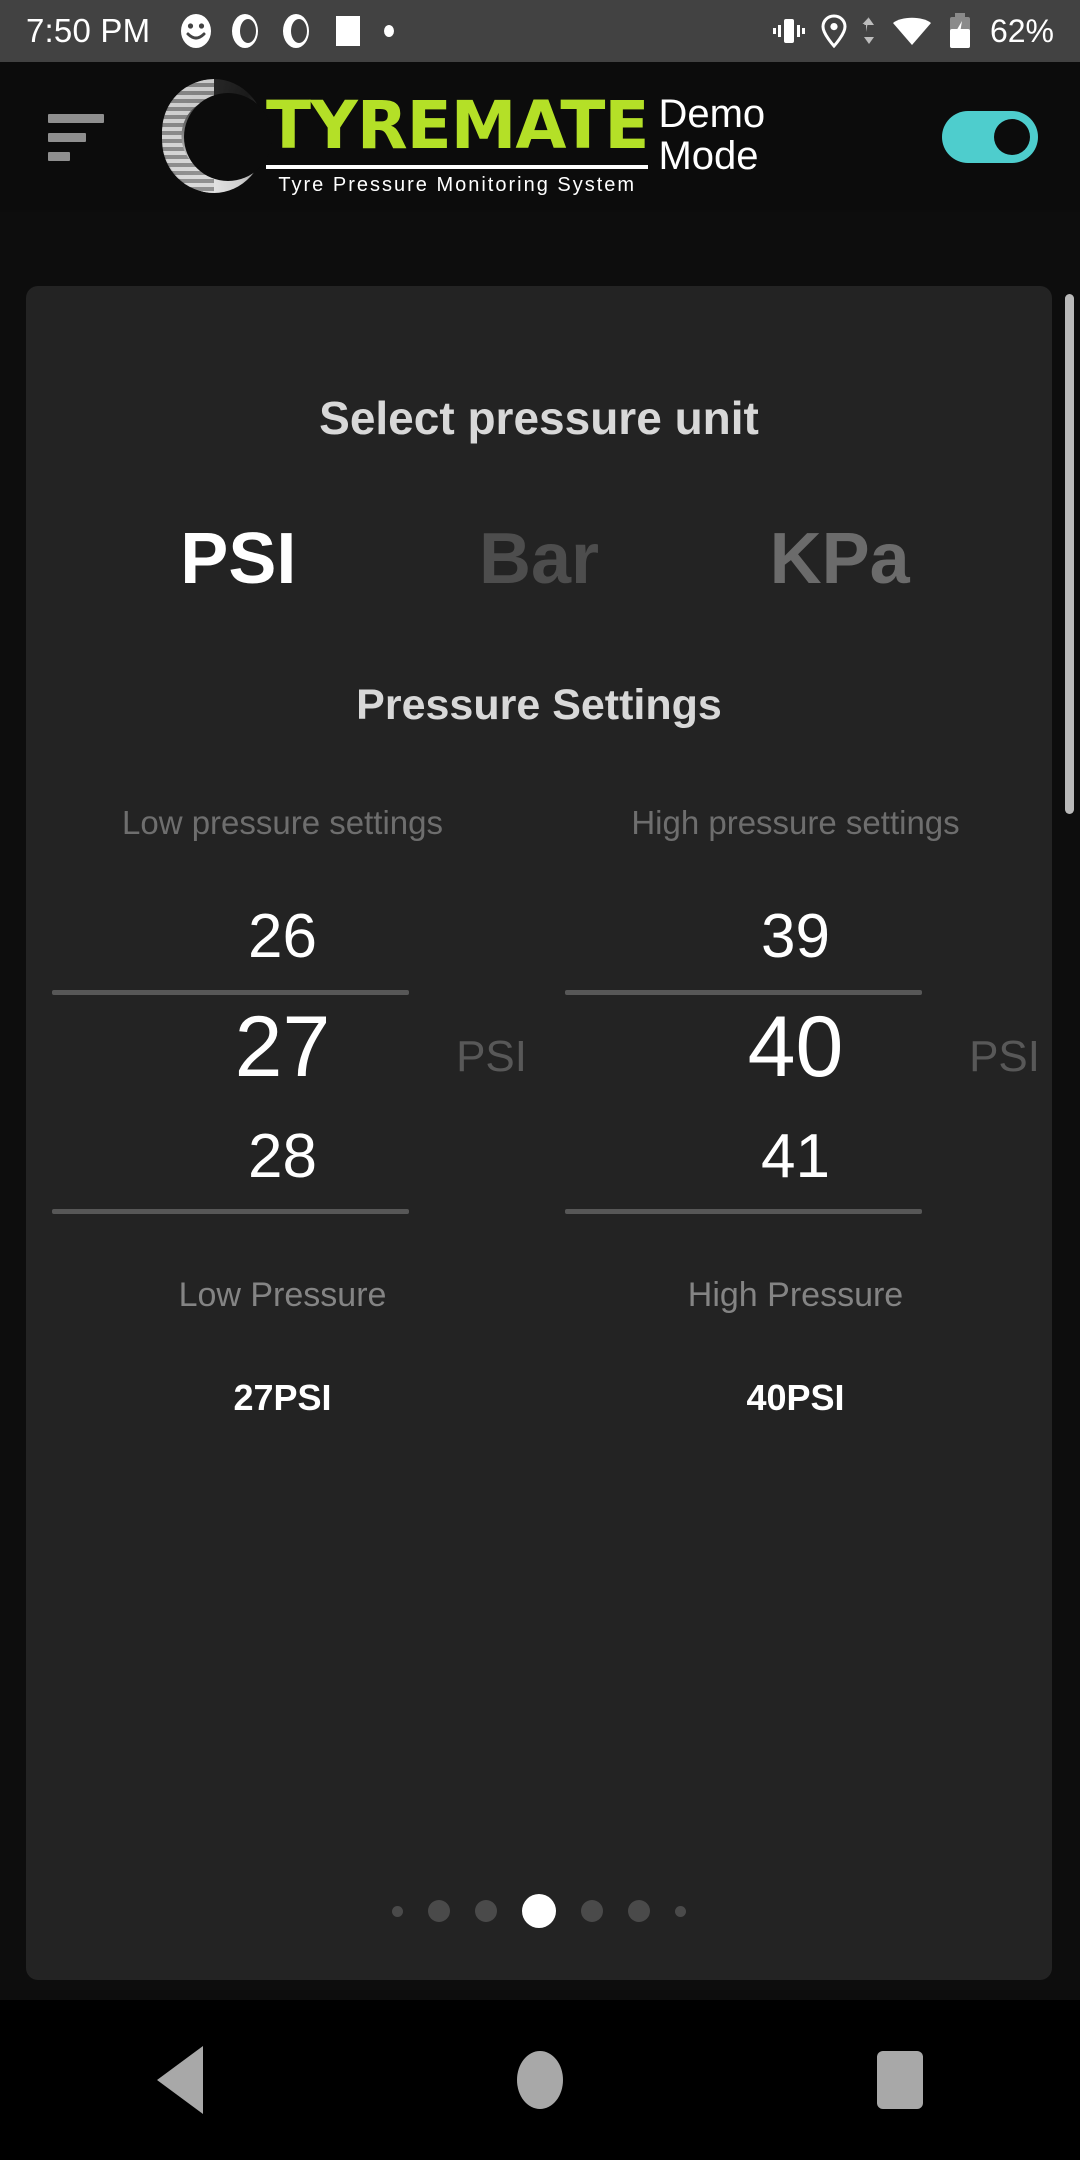  What do you see at coordinates (1021, 30) in the screenshot?
I see `battery-percentage: 62%` at bounding box center [1021, 30].